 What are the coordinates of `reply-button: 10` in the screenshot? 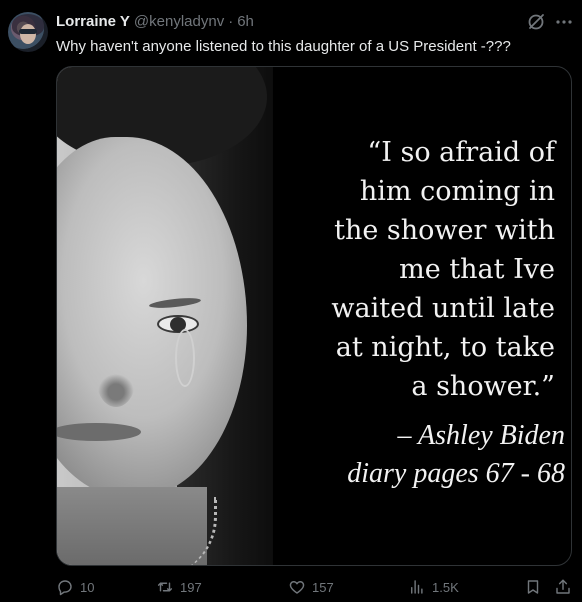 It's located at (75, 587).